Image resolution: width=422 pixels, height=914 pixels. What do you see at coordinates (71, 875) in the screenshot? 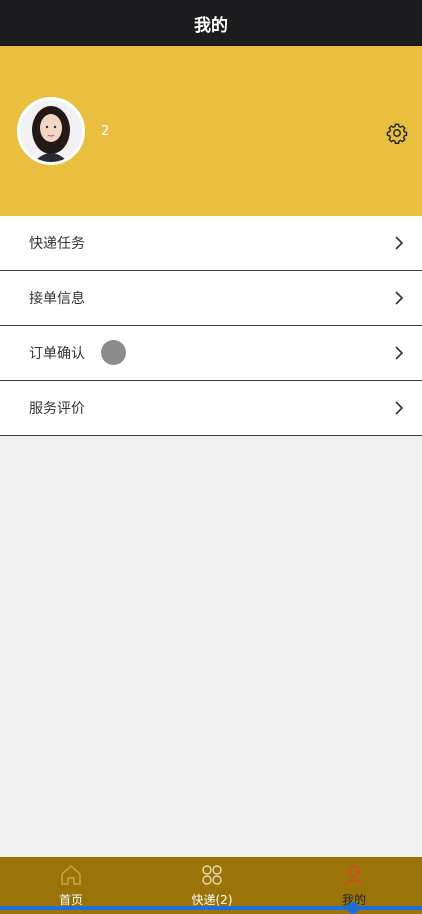
I see `home-icon` at bounding box center [71, 875].